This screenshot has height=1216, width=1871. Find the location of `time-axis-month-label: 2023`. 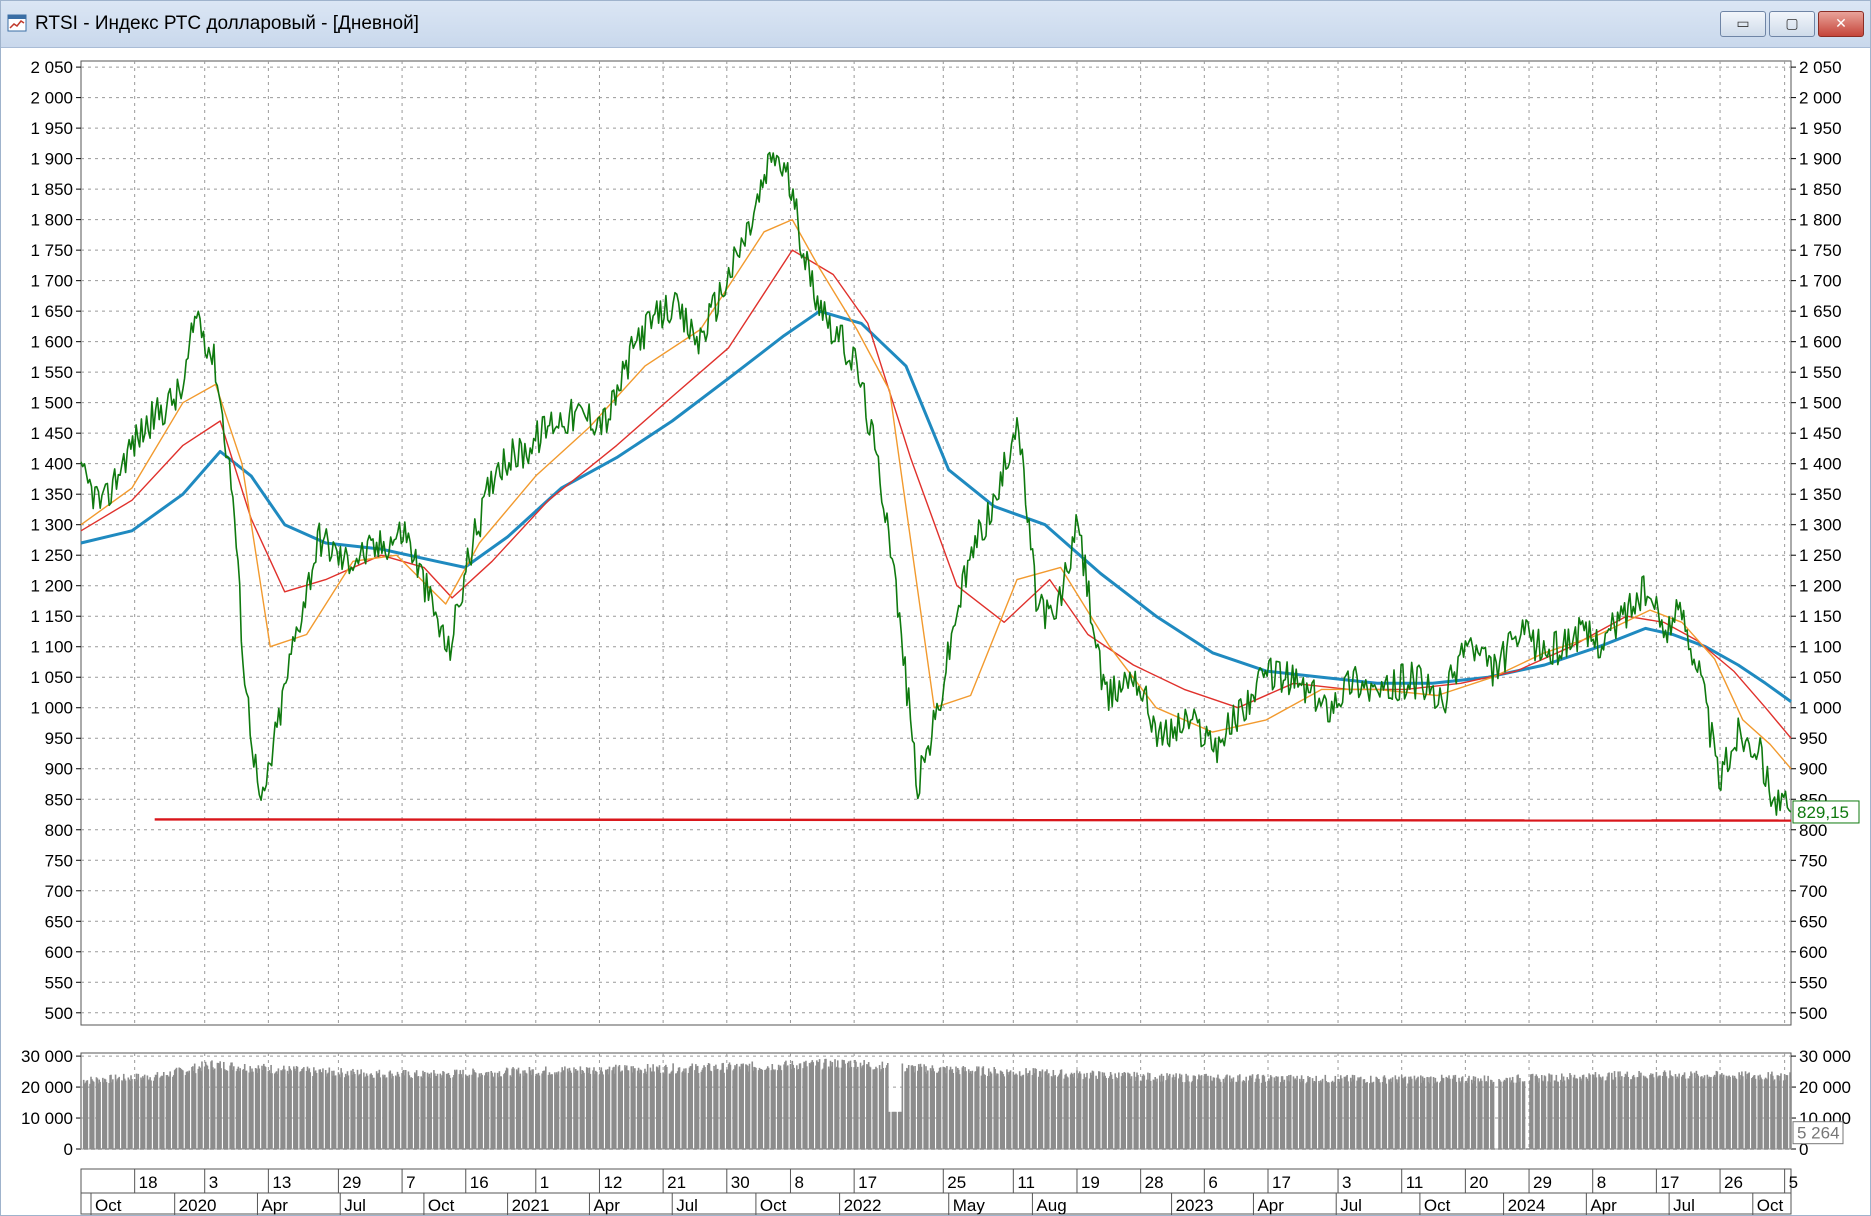

time-axis-month-label: 2023 is located at coordinates (1195, 1205).